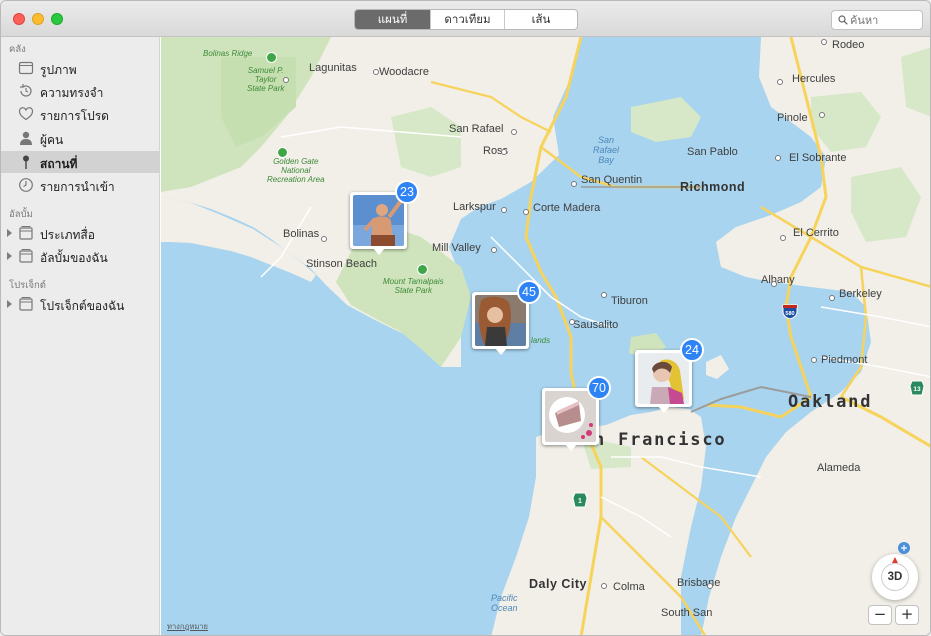  Describe the element at coordinates (529, 292) in the screenshot. I see `photo-count-badge: 45` at that location.